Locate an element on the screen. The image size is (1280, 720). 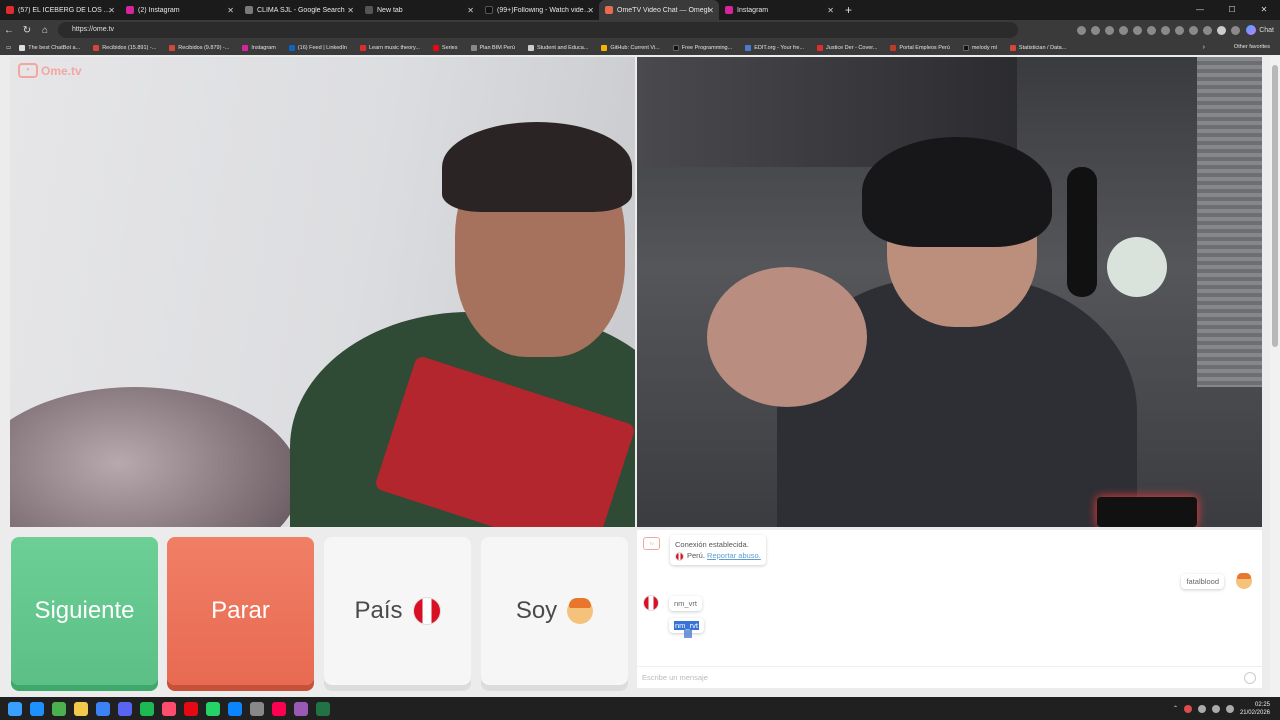
tab-new-tab: New tab ✕ is located at coordinates (419, 10).